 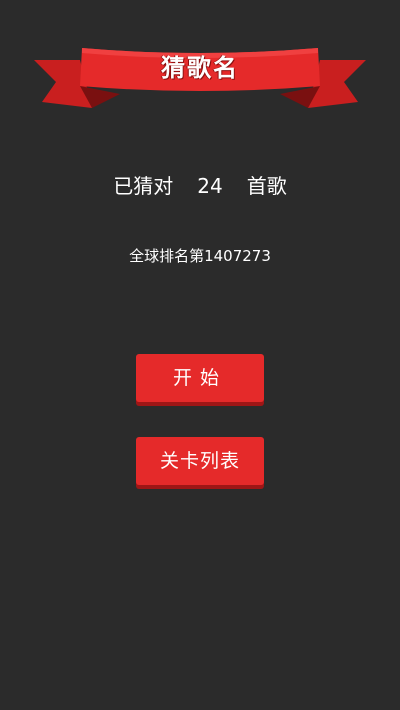 What do you see at coordinates (200, 256) in the screenshot?
I see `global-rank-text: 全球排名第1407273` at bounding box center [200, 256].